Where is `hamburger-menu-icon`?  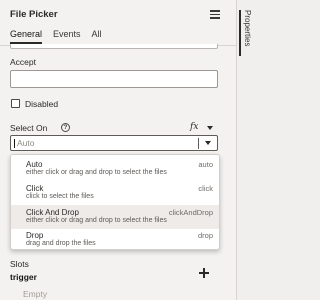
hamburger-menu-icon is located at coordinates (215, 14).